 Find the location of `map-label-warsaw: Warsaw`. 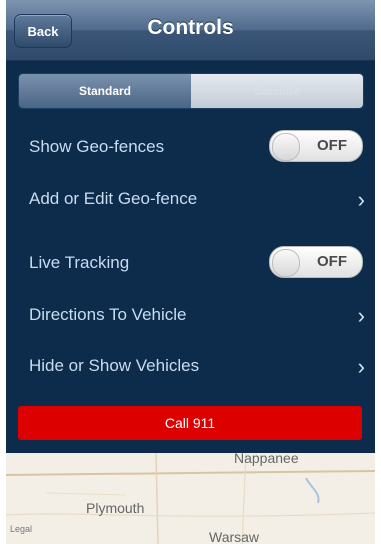

map-label-warsaw: Warsaw is located at coordinates (234, 536).